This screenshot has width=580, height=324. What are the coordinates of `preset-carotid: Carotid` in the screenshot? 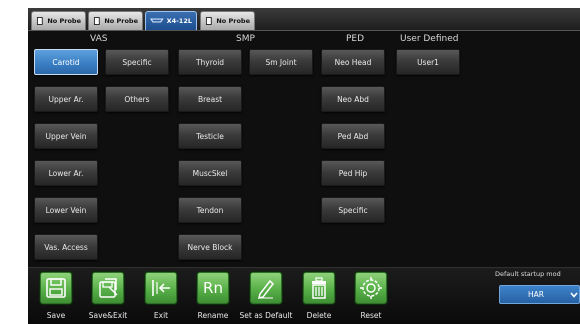 It's located at (66, 62).